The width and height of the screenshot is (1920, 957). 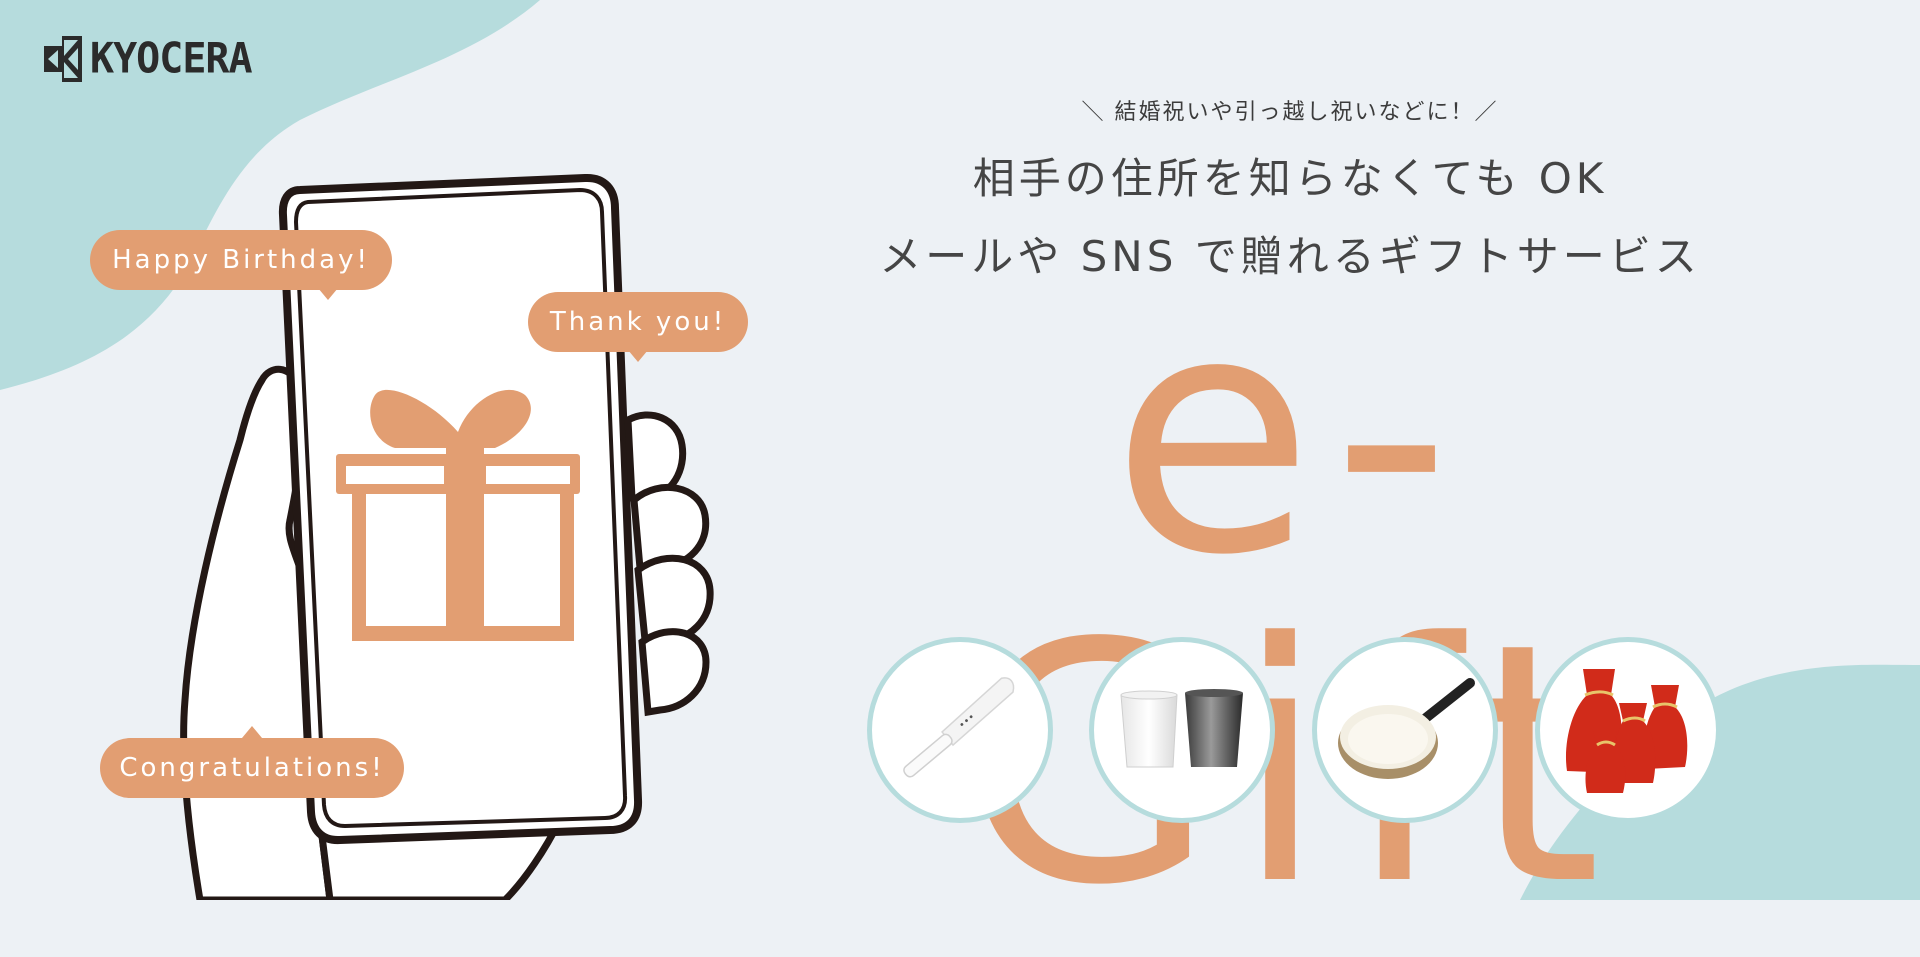 I want to click on knife-icon, so click(x=959, y=727).